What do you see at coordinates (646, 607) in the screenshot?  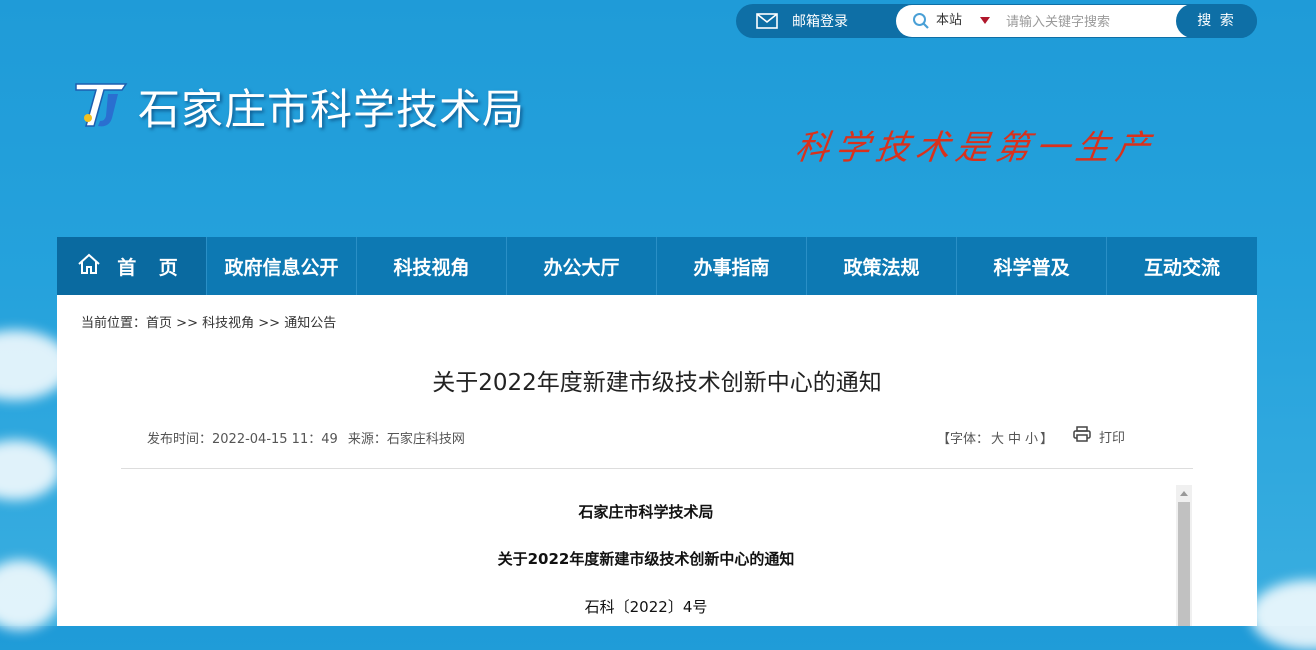 I see `body-doc-number: 石科〔2022〕4号` at bounding box center [646, 607].